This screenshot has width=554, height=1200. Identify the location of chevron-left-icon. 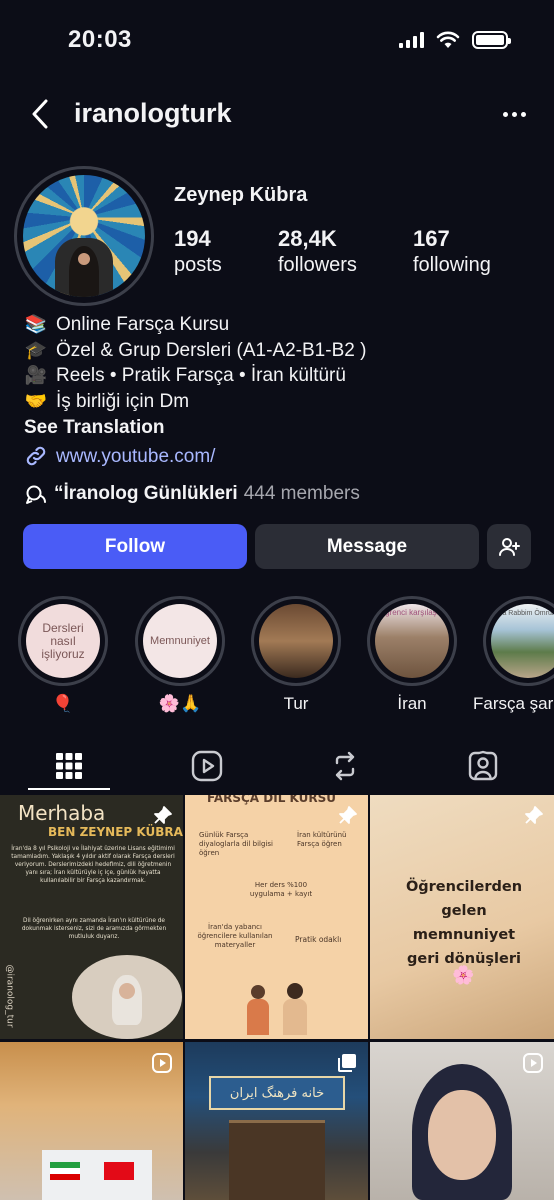
(40, 114).